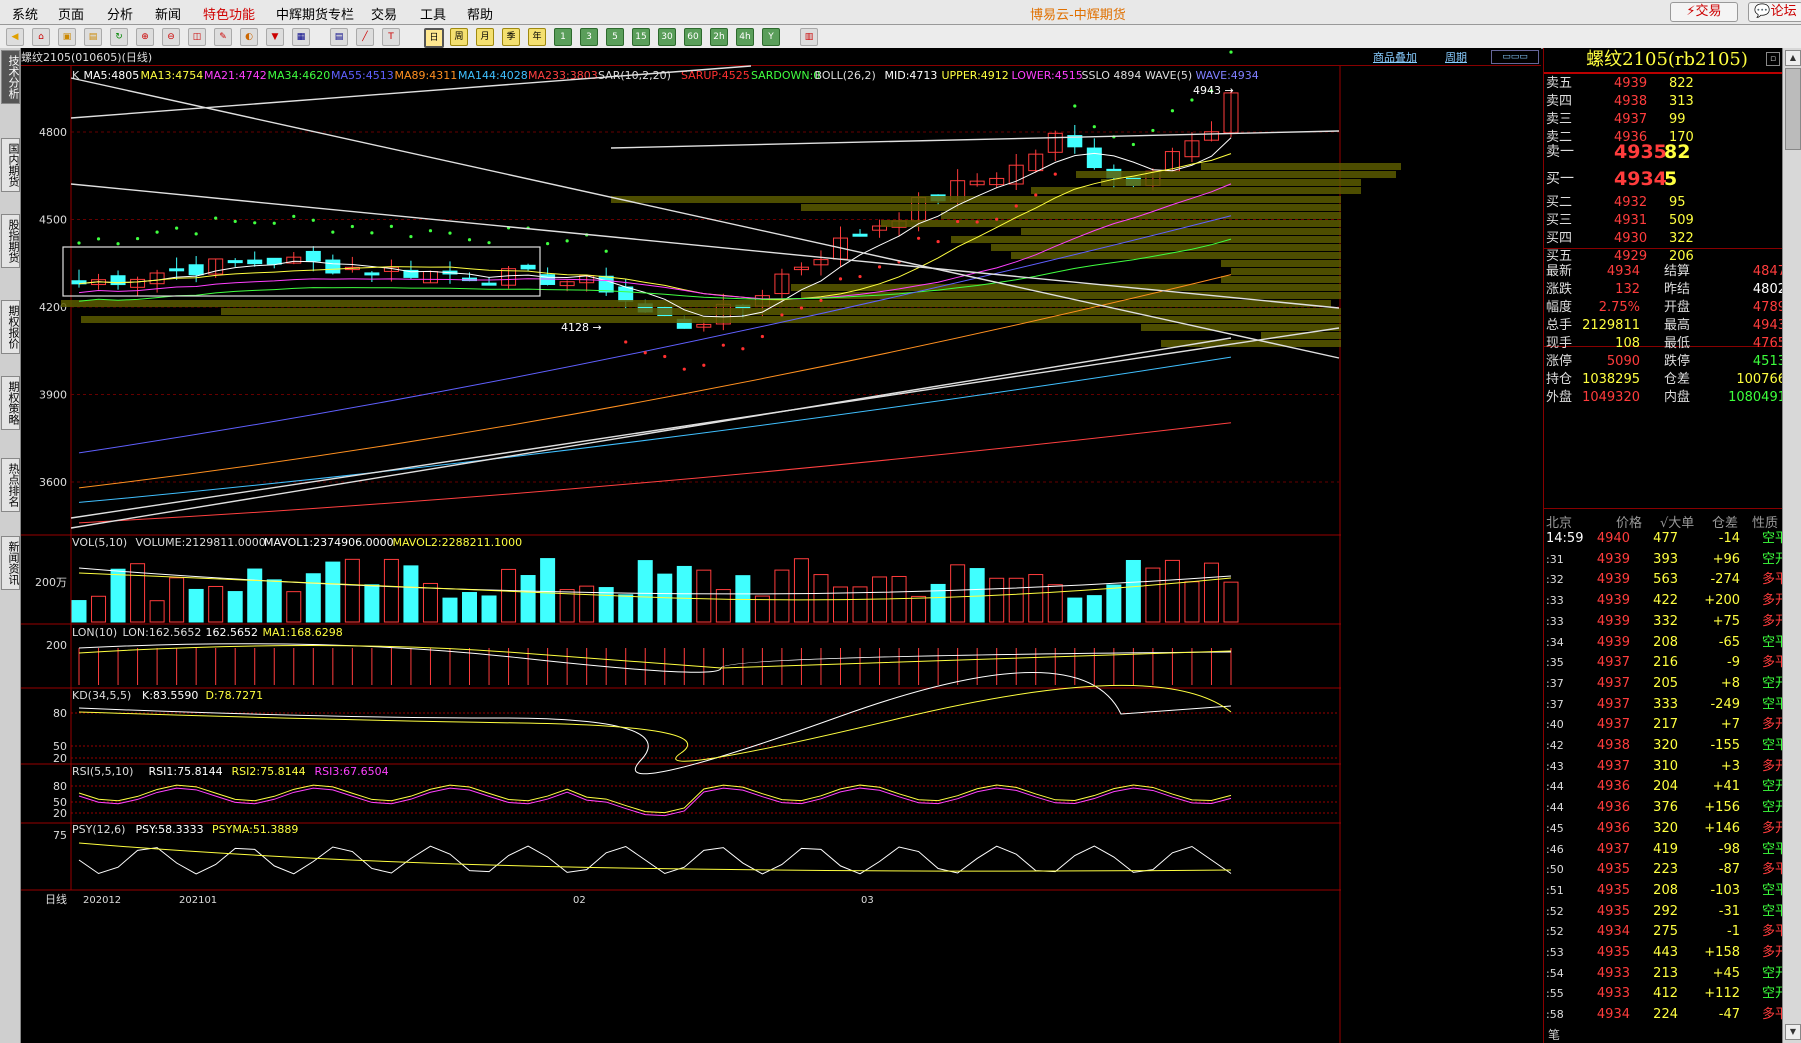 The width and height of the screenshot is (1801, 1043). What do you see at coordinates (1733, 663) in the screenshot?
I see `tick-oi-change: -9` at bounding box center [1733, 663].